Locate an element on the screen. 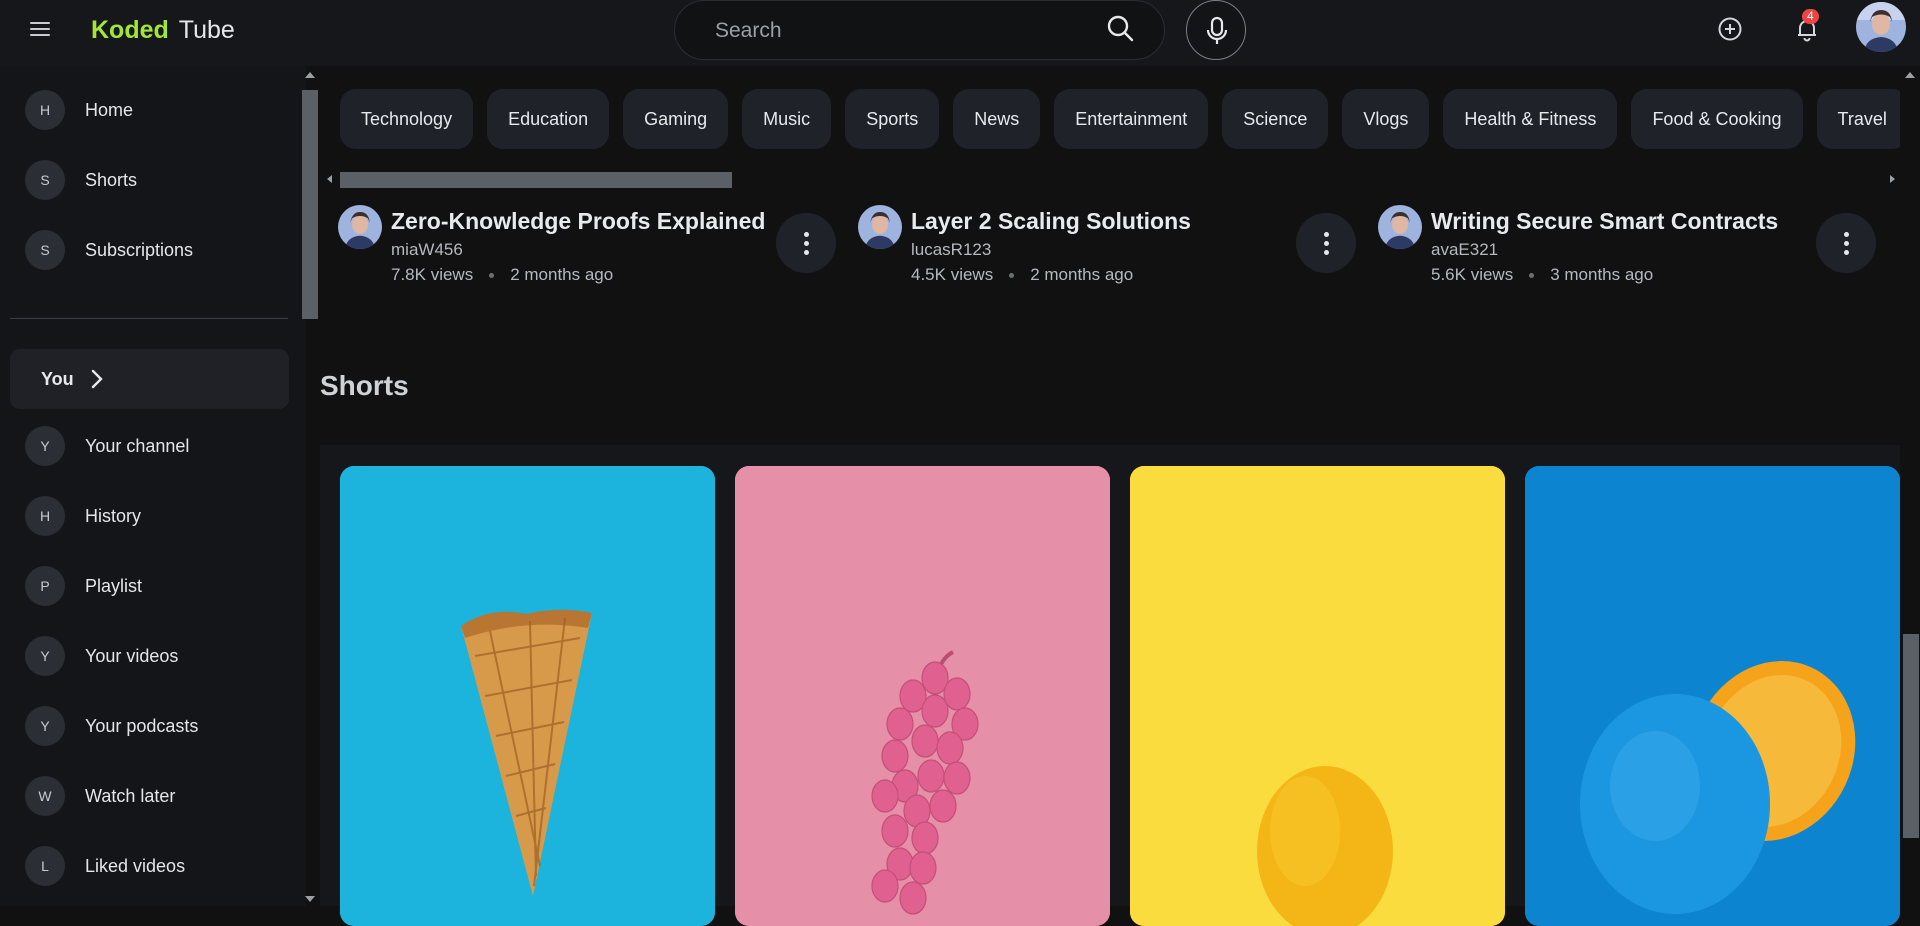 This screenshot has height=926, width=1920. notification-badge: 4 is located at coordinates (1810, 16).